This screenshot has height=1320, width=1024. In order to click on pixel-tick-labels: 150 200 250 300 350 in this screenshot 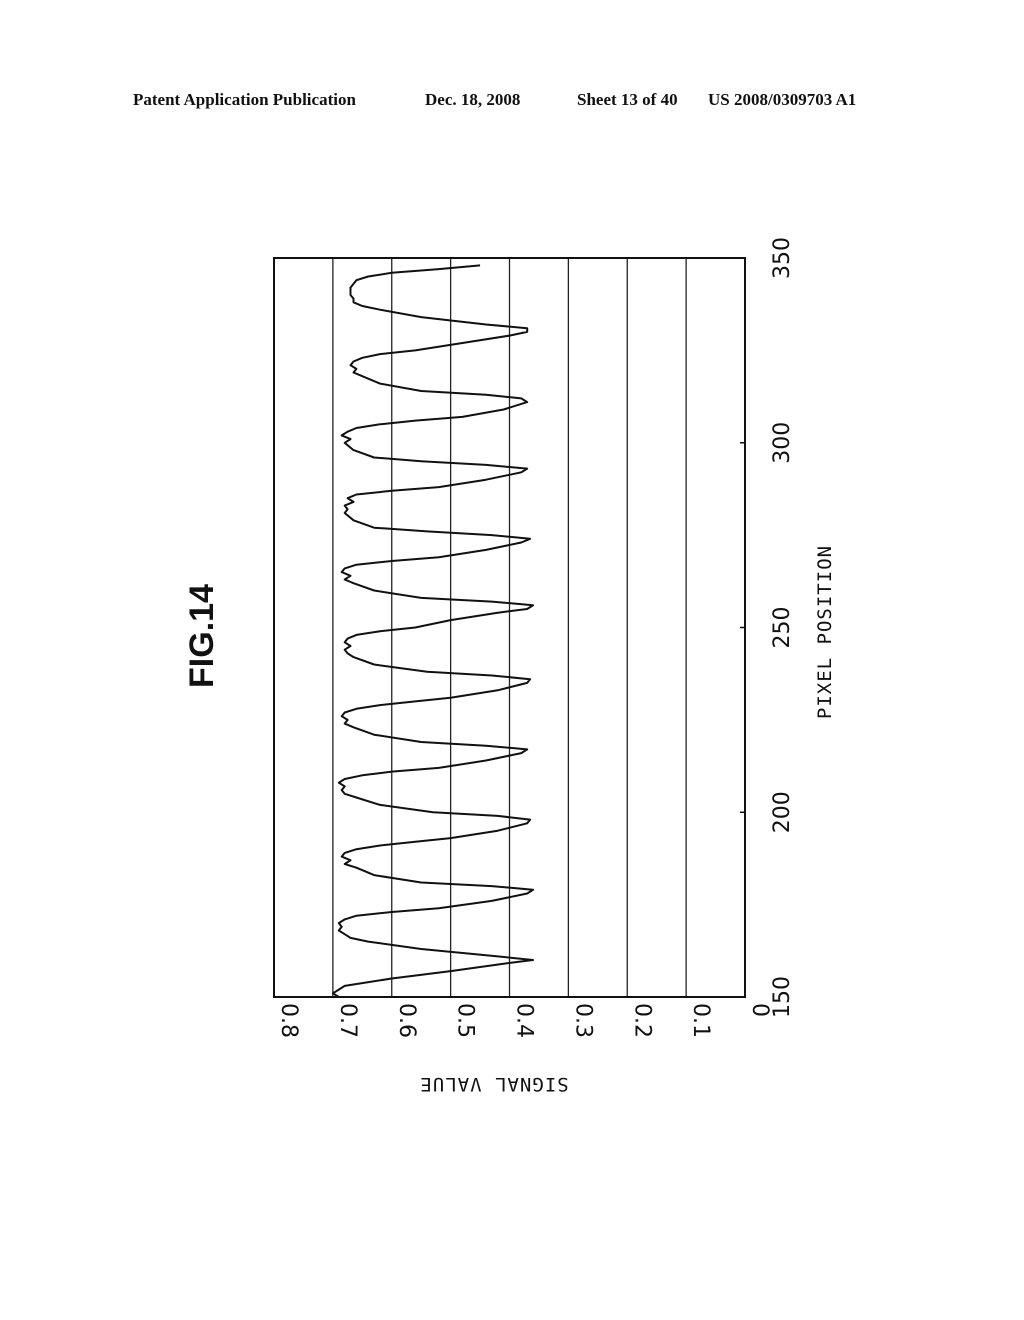, I will do `click(767, 627)`.